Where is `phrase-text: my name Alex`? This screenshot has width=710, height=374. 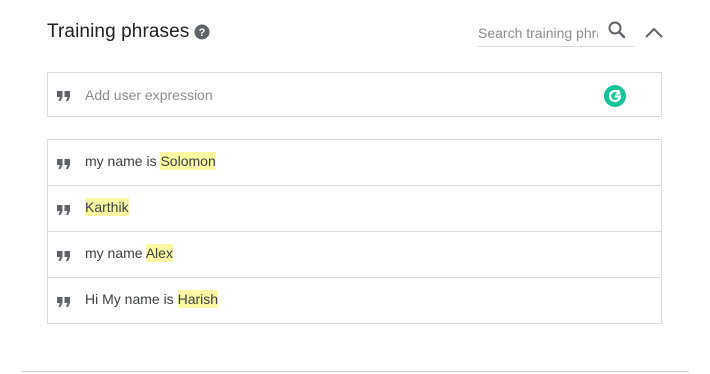
phrase-text: my name Alex is located at coordinates (129, 253).